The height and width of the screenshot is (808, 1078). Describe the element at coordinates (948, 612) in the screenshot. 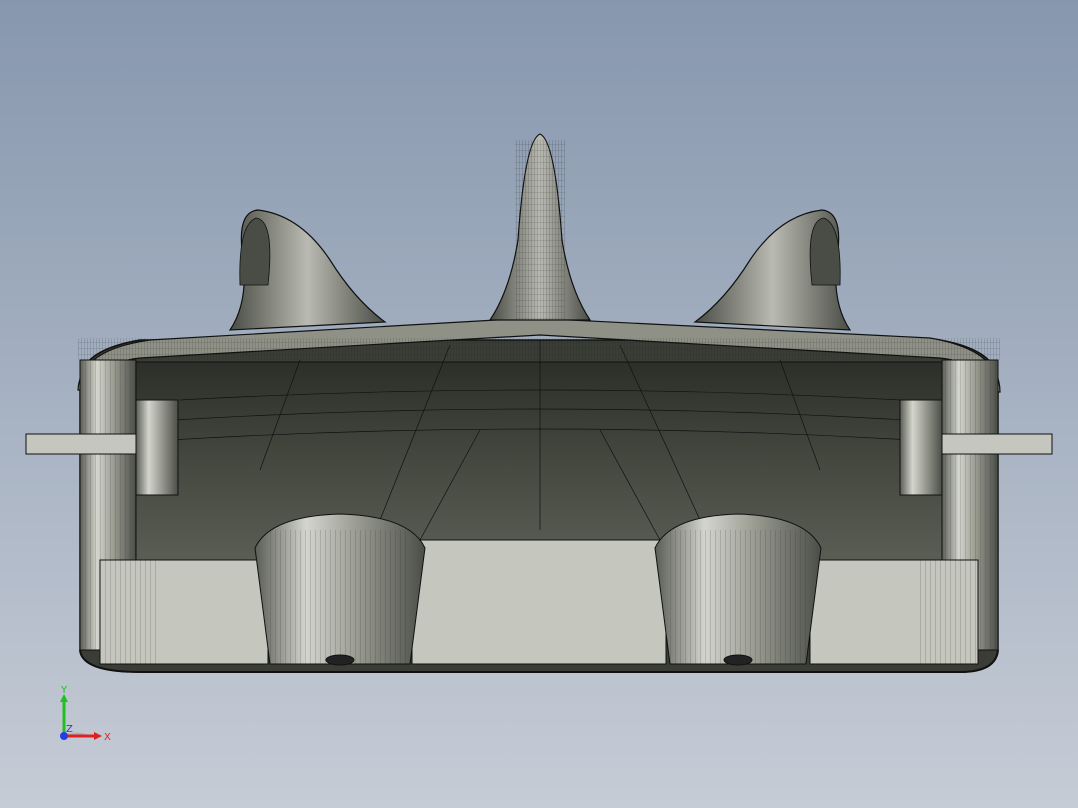

I see `floor-block-right-mesh` at that location.